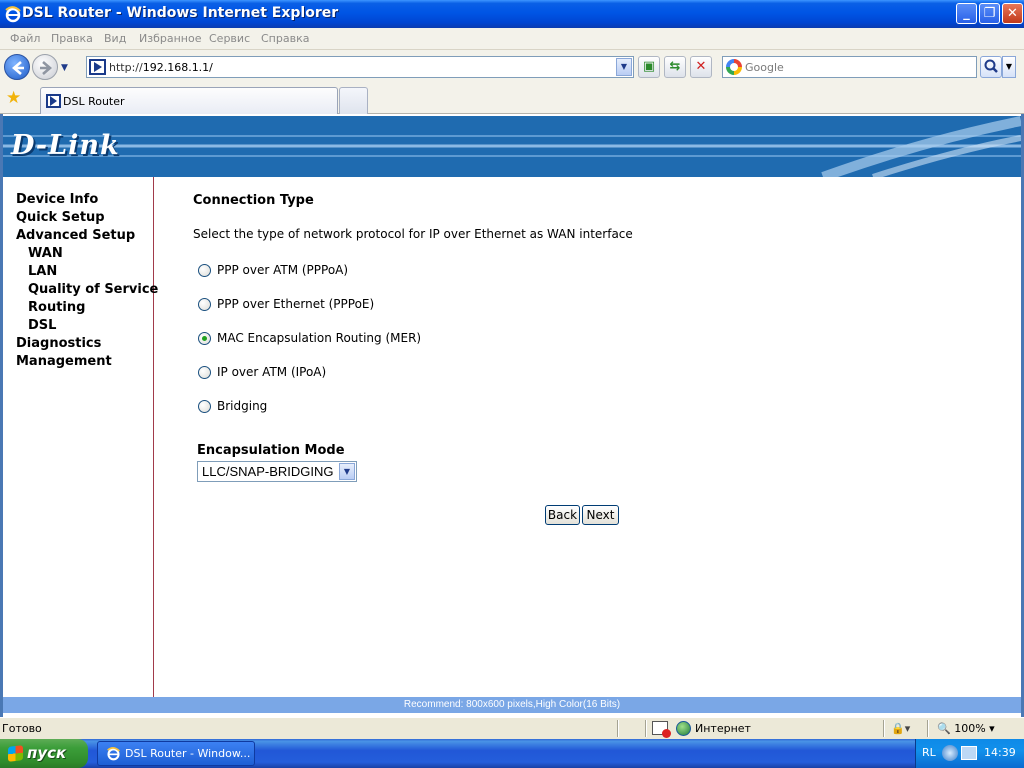 The height and width of the screenshot is (768, 1024). What do you see at coordinates (204, 270) in the screenshot?
I see `radio-pppoa` at bounding box center [204, 270].